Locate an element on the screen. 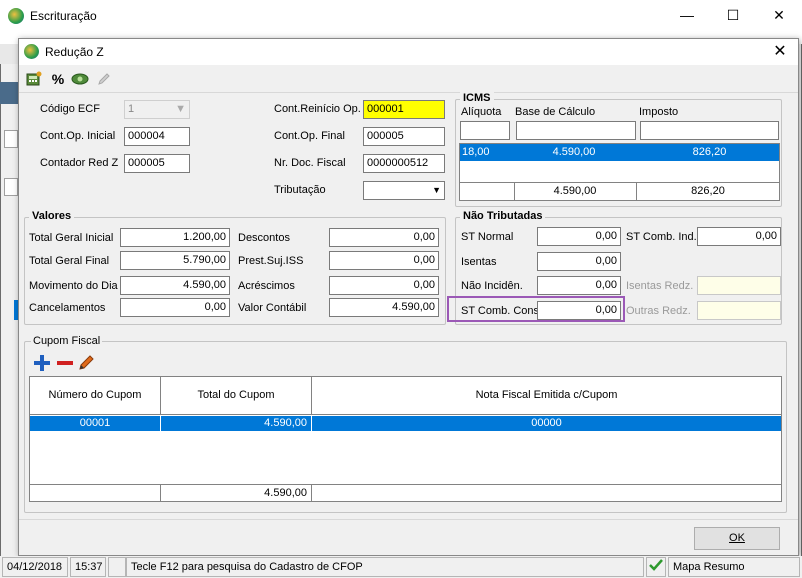 This screenshot has width=802, height=578. dialog-title: Redução Z is located at coordinates (74, 52).